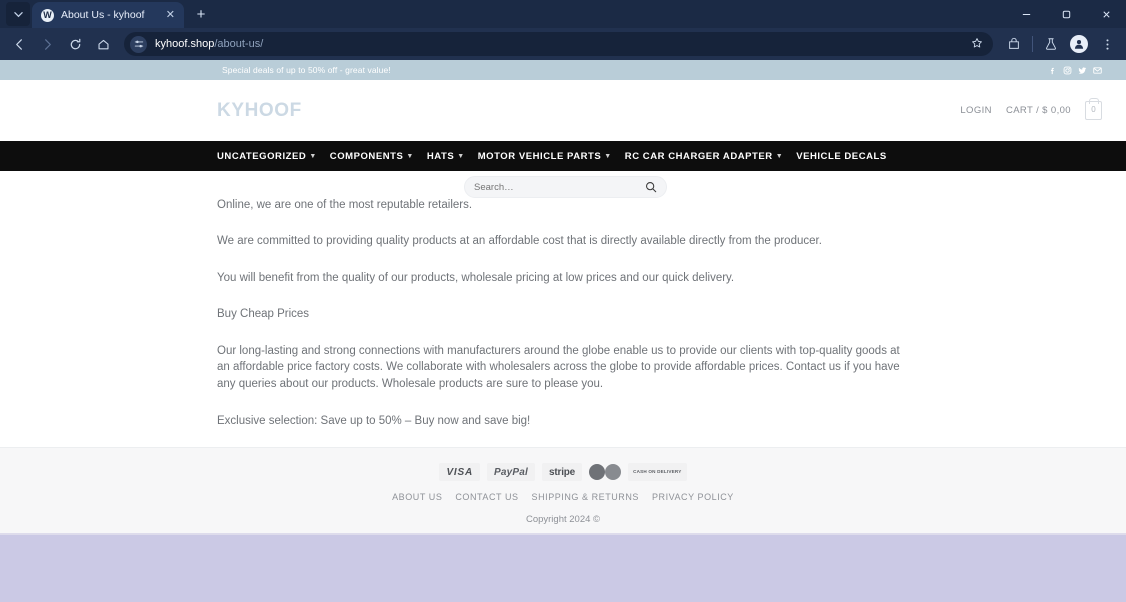 This screenshot has width=1126, height=602. I want to click on nav-item-hats: HATS ▼, so click(446, 156).